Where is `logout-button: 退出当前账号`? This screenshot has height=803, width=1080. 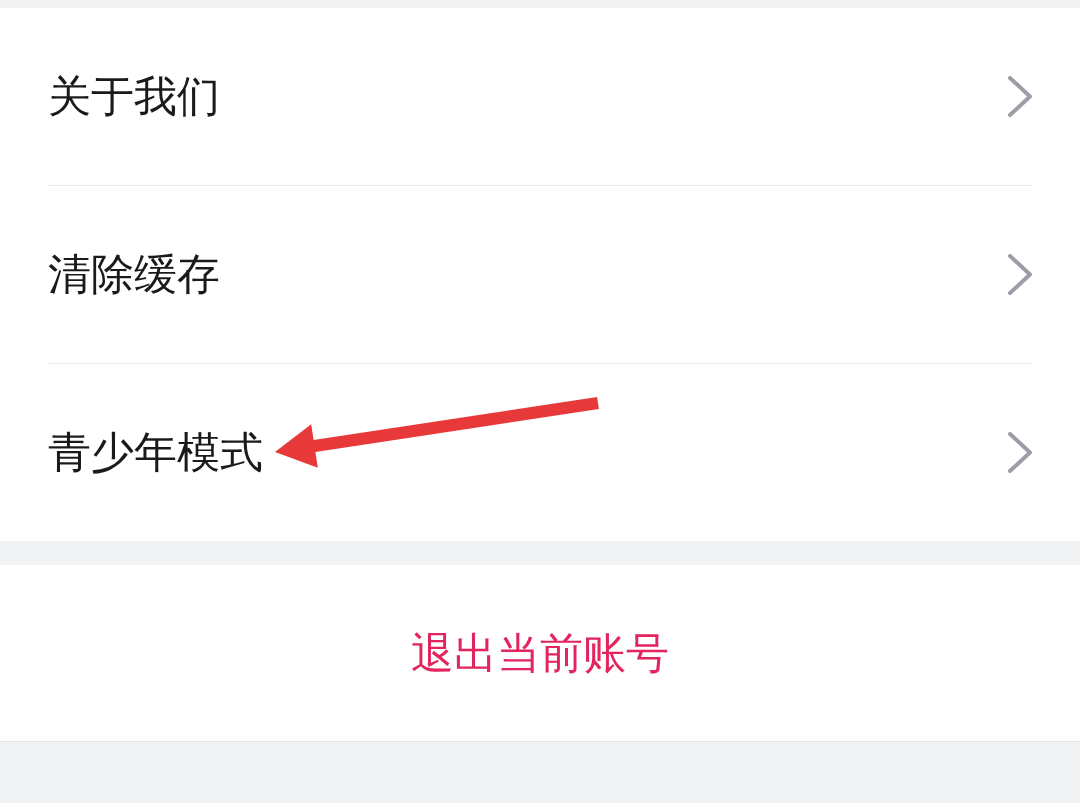
logout-button: 退出当前账号 is located at coordinates (540, 653).